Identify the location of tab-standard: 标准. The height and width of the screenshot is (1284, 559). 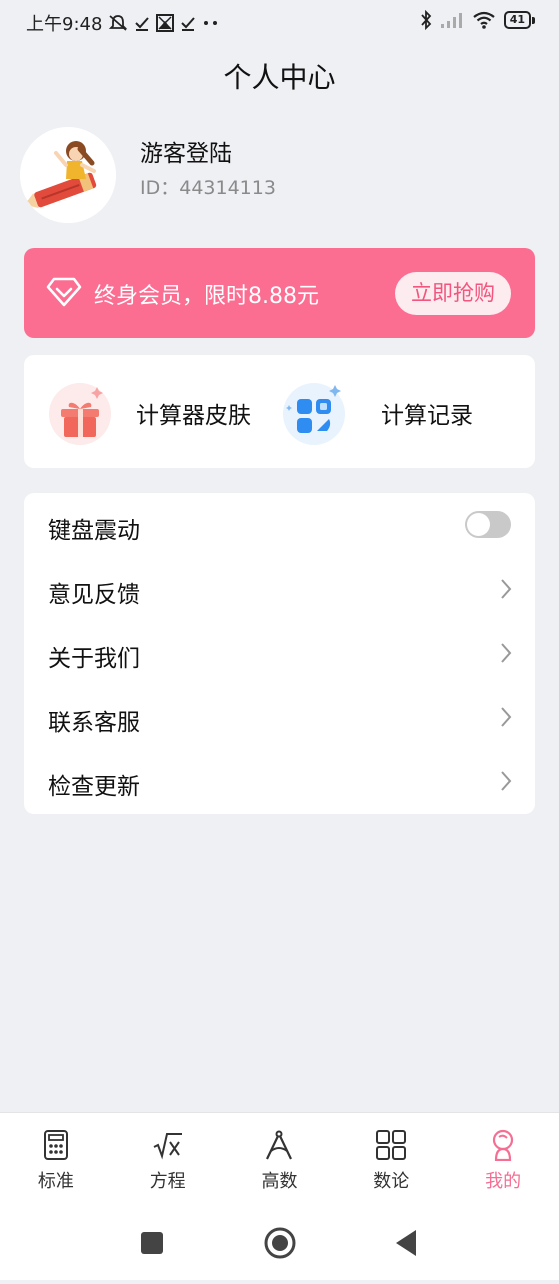
(56, 1158).